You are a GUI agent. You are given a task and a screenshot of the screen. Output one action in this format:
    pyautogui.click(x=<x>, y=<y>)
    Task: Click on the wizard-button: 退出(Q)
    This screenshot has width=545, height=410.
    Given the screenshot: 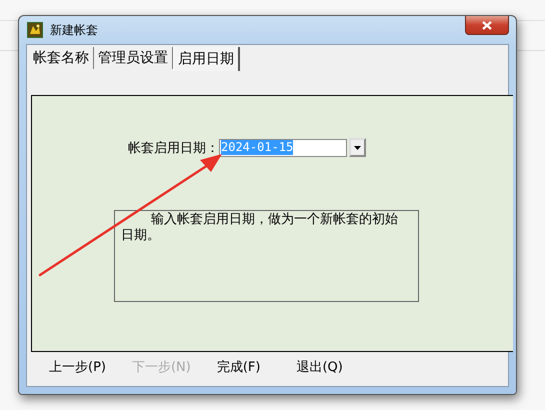 What is the action you would take?
    pyautogui.click(x=319, y=367)
    